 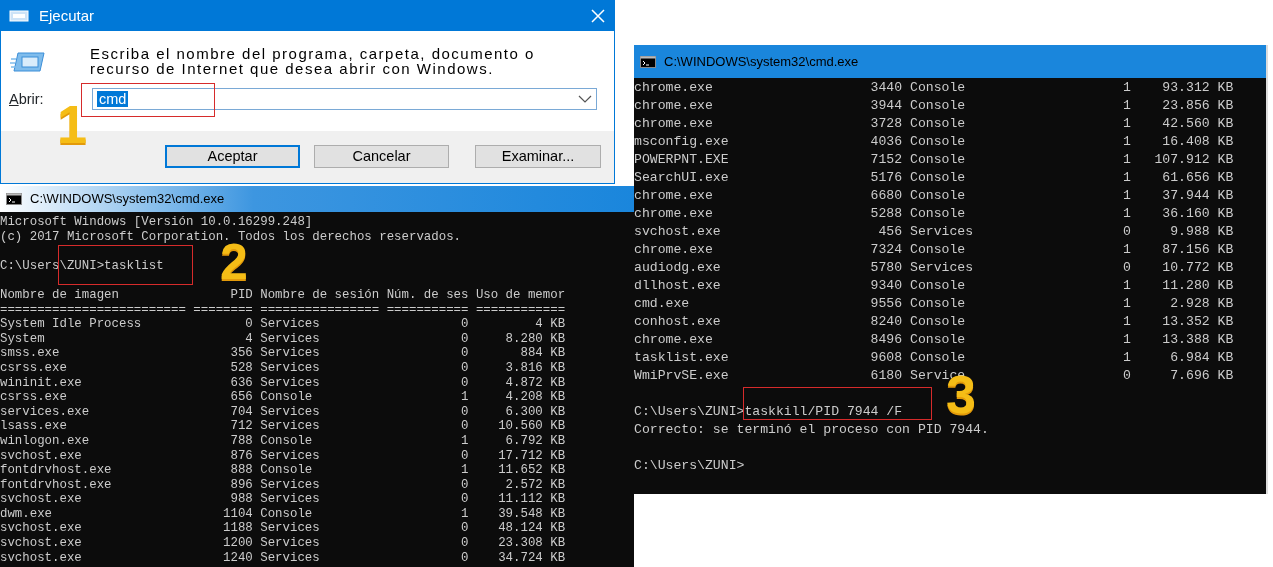 What do you see at coordinates (283, 412) in the screenshot?
I see `process-row: services.exe 704 Services 0 6.300 KB` at bounding box center [283, 412].